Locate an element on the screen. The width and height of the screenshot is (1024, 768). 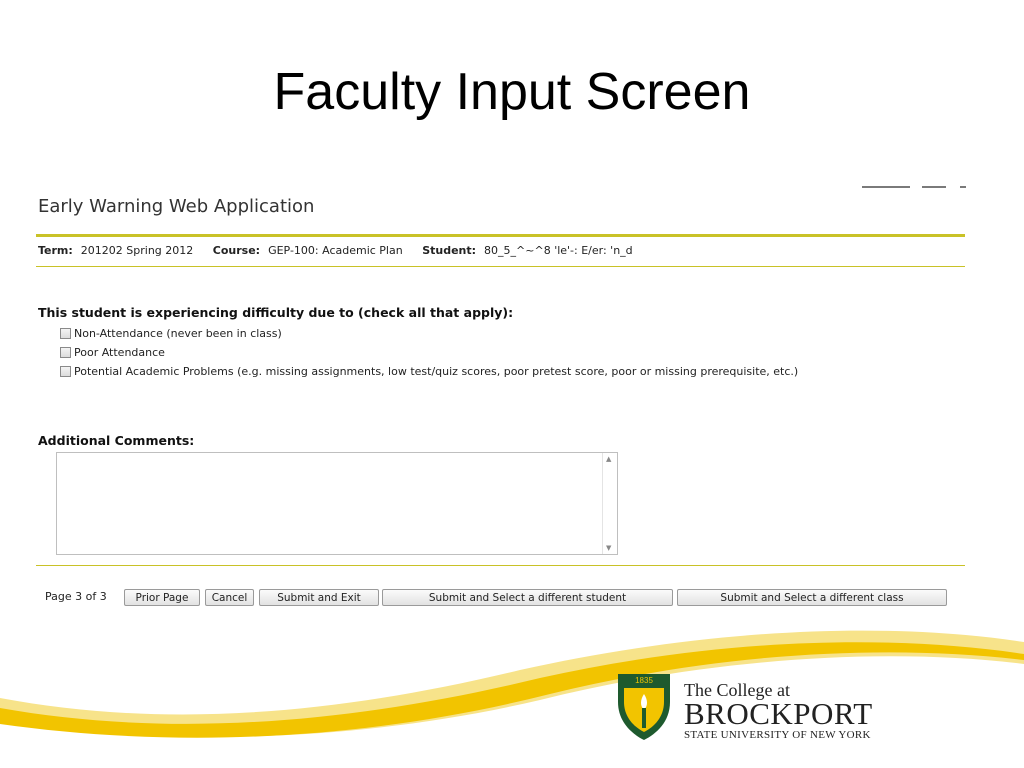
college-name-line3: STATE UNIVERSITY OF NEW YORK is located at coordinates (777, 735).